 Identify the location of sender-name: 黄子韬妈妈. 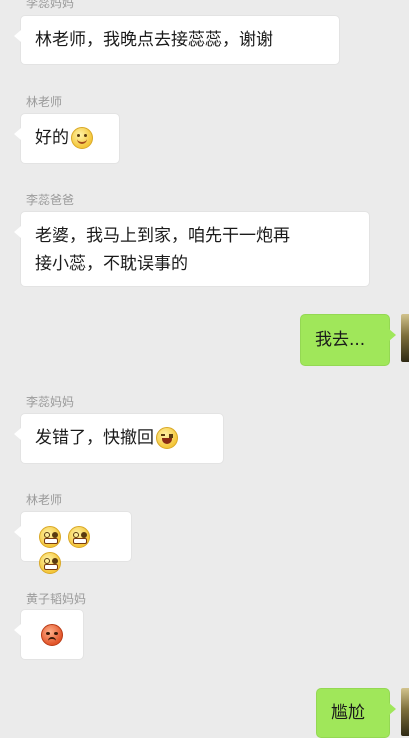
(56, 599).